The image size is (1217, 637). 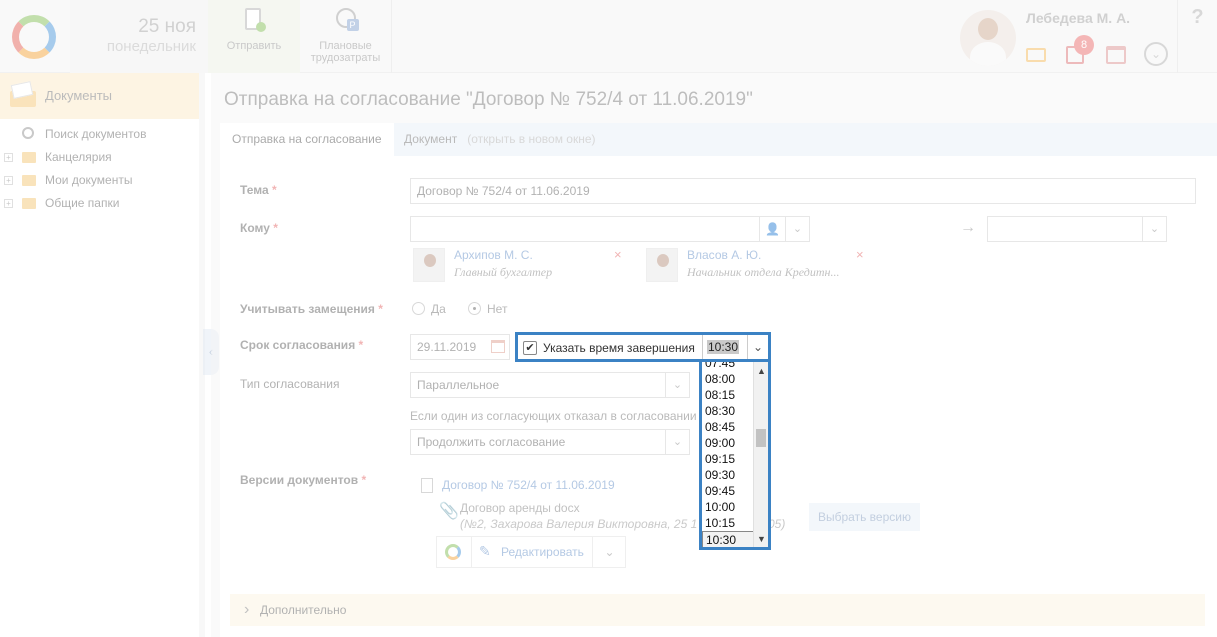 I want to click on choose-version-button: Выбрать версию, so click(x=864, y=517).